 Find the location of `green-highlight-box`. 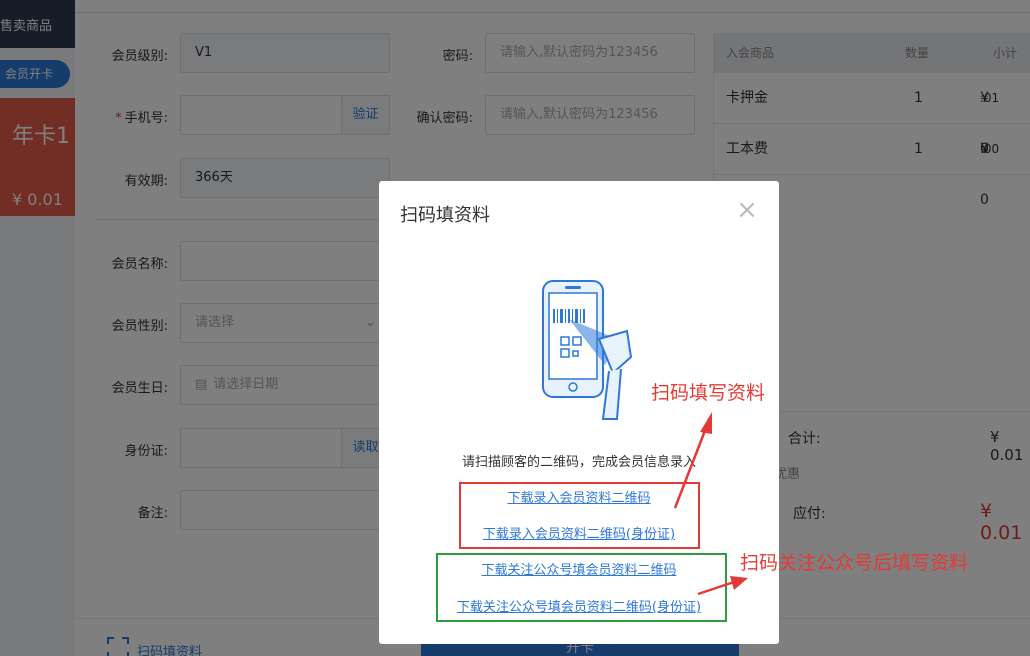

green-highlight-box is located at coordinates (581, 587).